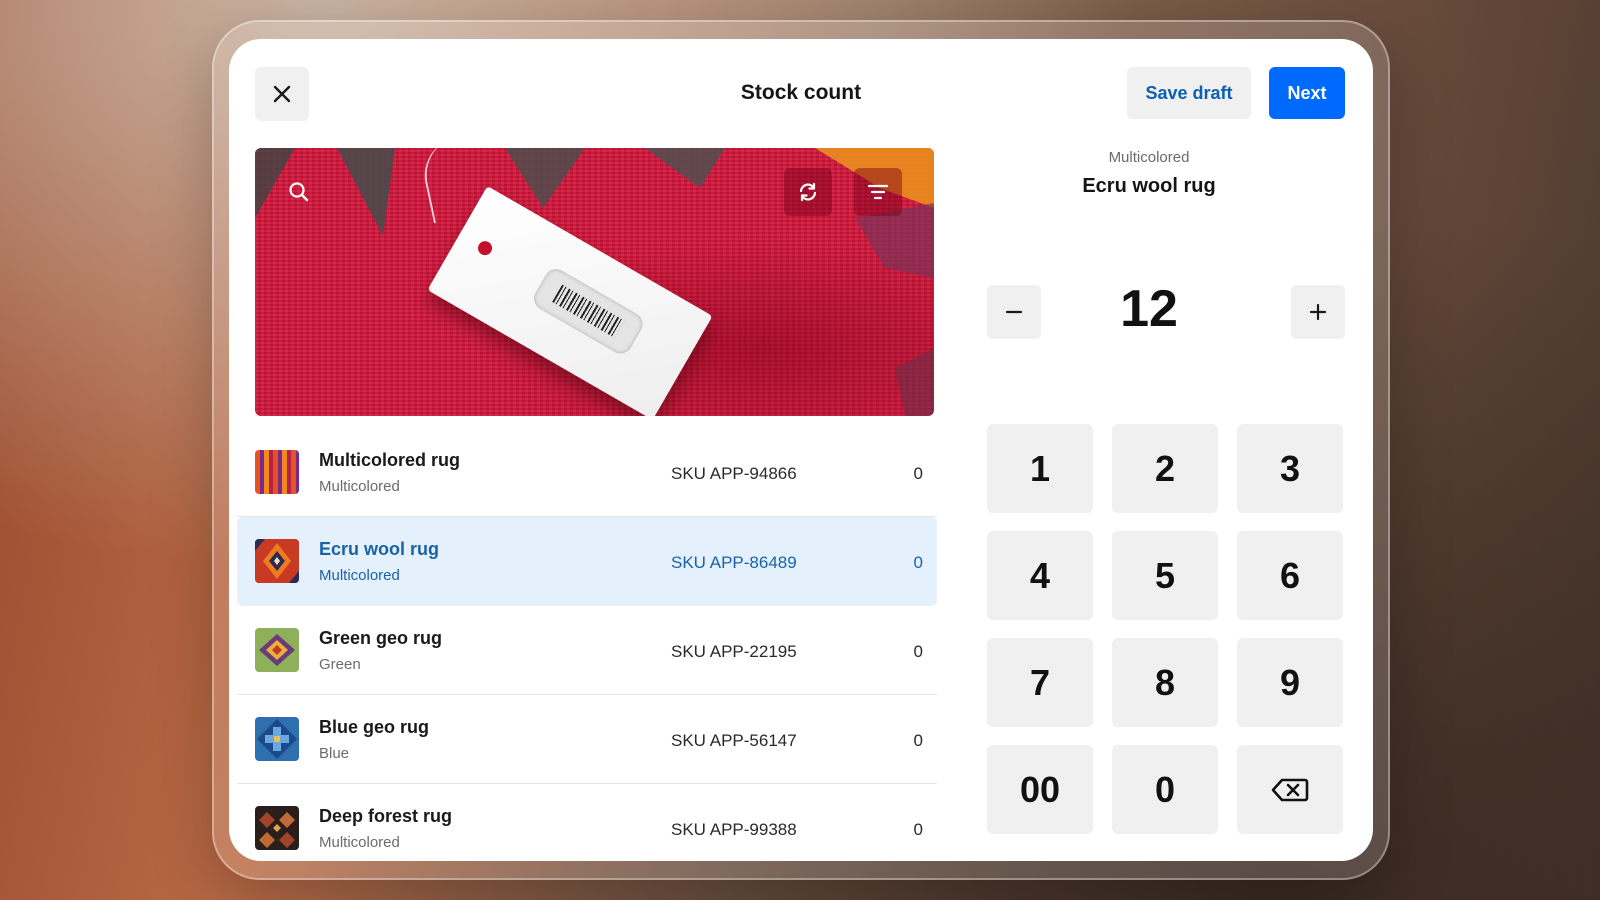 The image size is (1600, 900). What do you see at coordinates (1165, 468) in the screenshot?
I see `key-2: 2` at bounding box center [1165, 468].